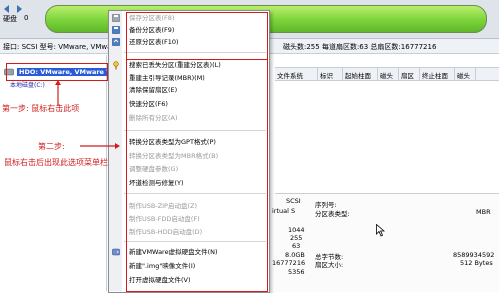  I want to click on total-bytes-value: 8589934592, so click(474, 255).